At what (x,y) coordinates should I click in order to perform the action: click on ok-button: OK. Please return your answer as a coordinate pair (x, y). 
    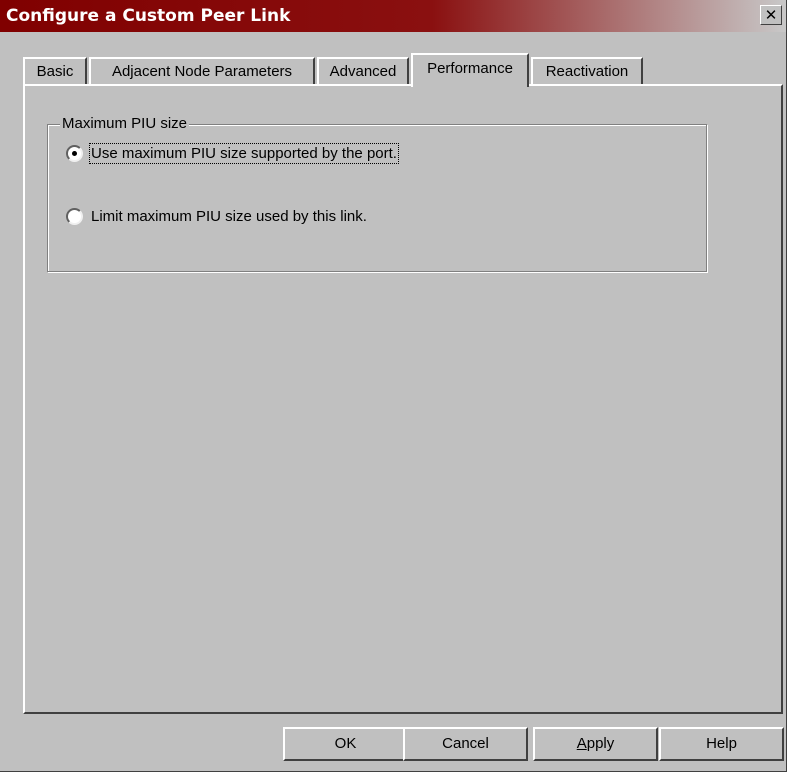
    Looking at the image, I should click on (345, 744).